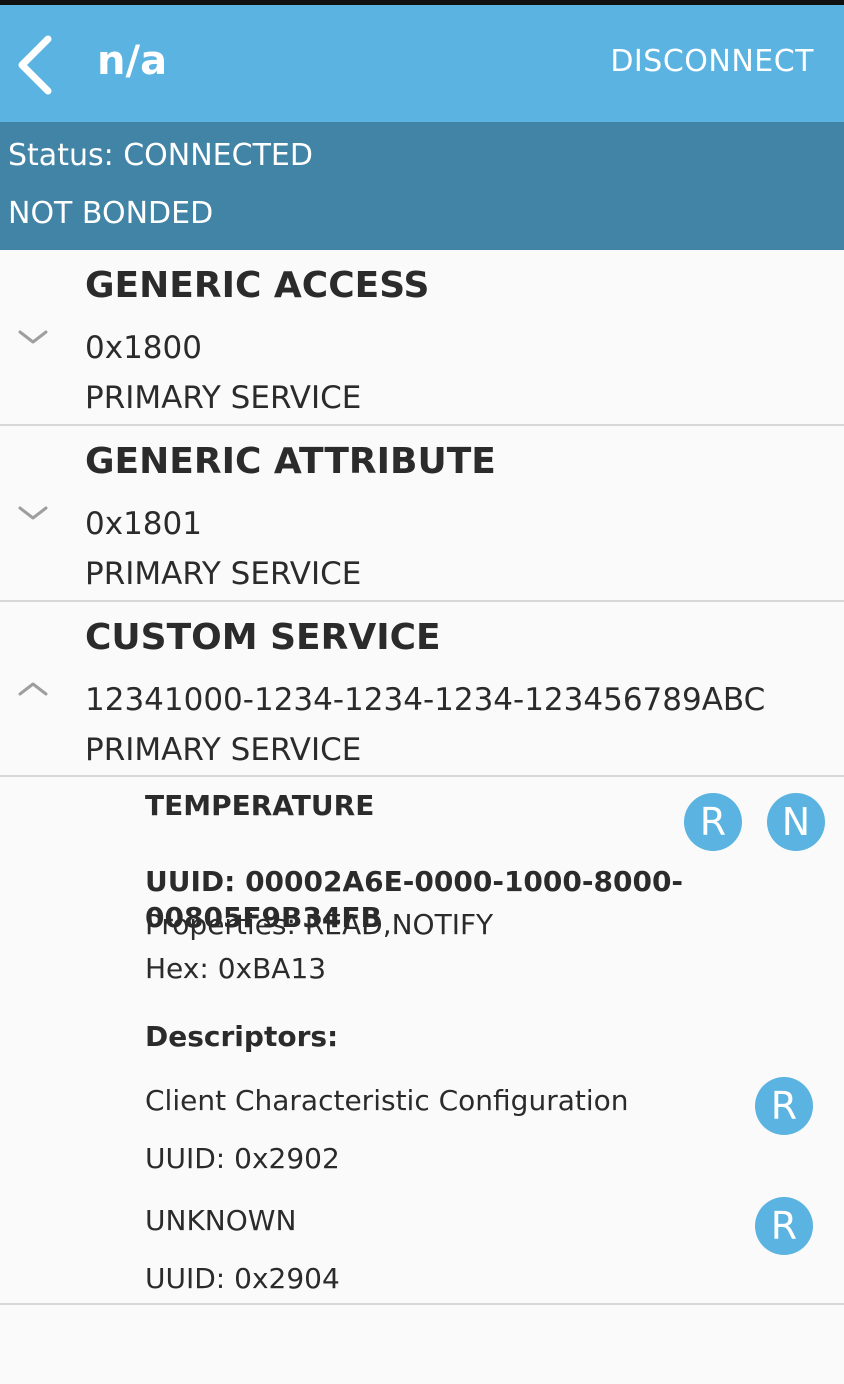 The image size is (844, 1384). What do you see at coordinates (242, 1278) in the screenshot?
I see `descriptor-uuid: UUID: 0x2904` at bounding box center [242, 1278].